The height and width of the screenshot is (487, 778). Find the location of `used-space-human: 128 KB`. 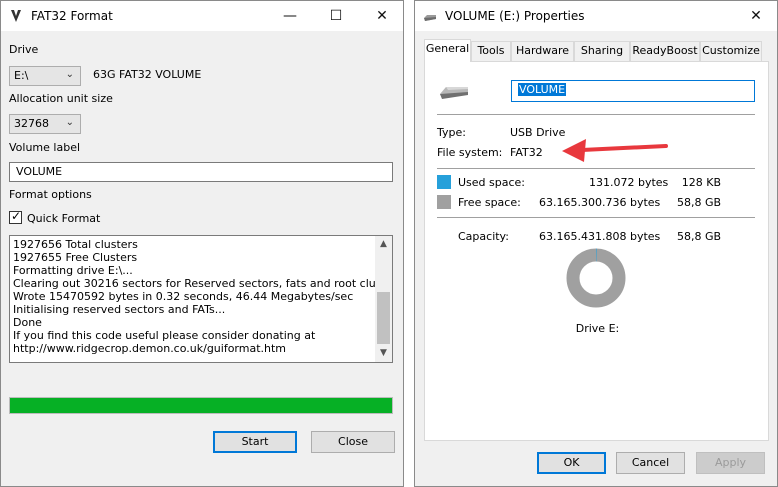

used-space-human: 128 KB is located at coordinates (701, 182).